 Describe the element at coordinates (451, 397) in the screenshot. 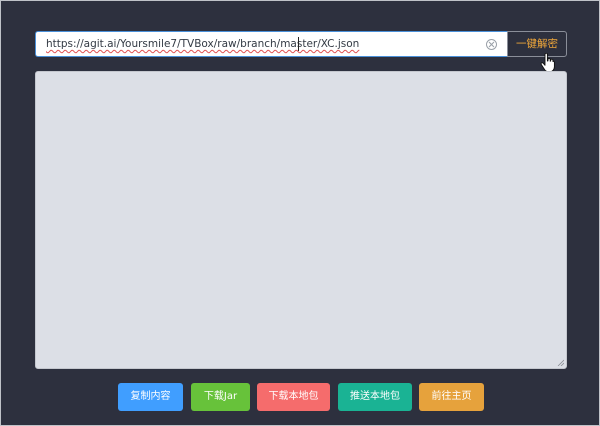

I see `go-homepage-button: 前往主页` at that location.